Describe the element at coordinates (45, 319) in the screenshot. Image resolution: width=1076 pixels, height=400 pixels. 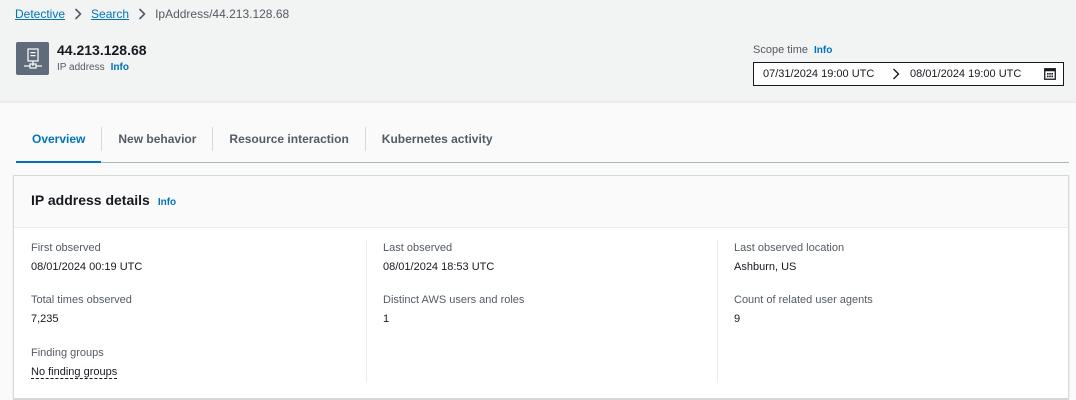
I see `field-value: 7,235` at that location.